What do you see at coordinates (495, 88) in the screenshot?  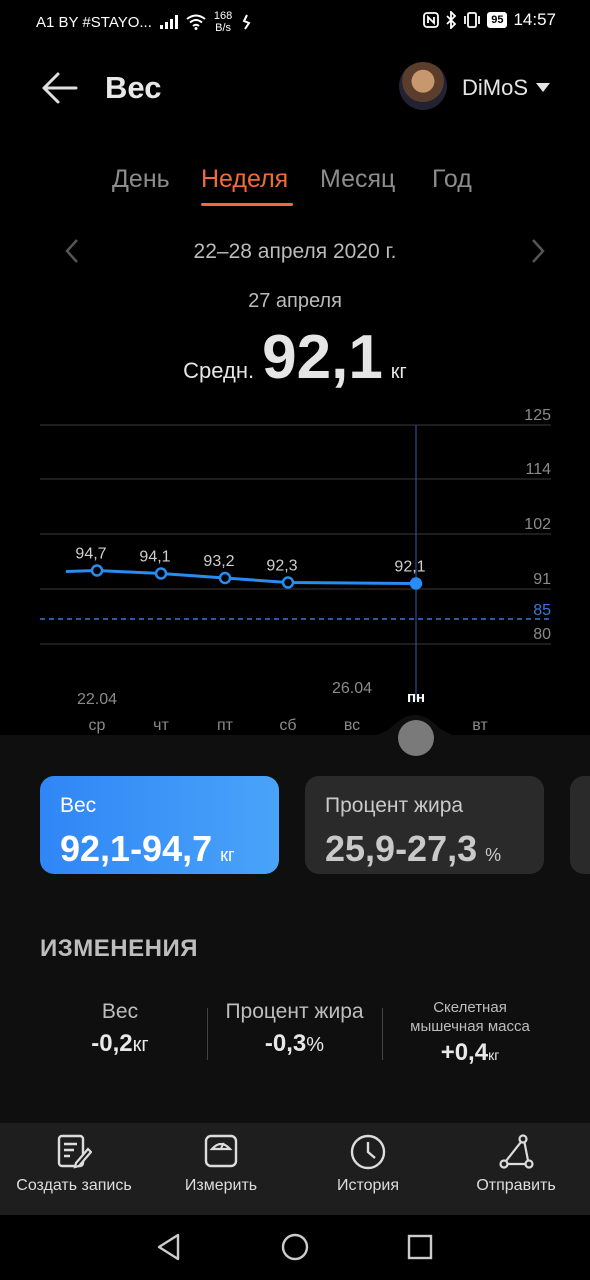 I see `user-name: DiMoS` at bounding box center [495, 88].